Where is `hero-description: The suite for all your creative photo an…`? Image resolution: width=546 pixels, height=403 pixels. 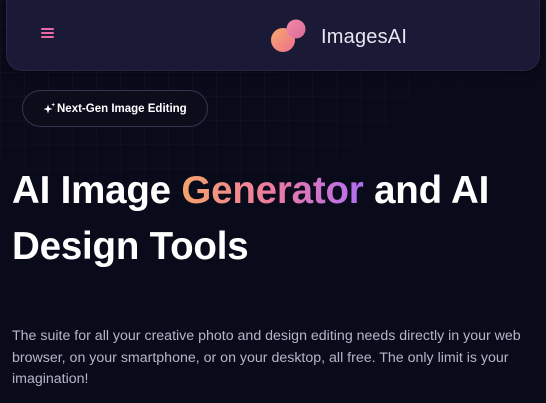
hero-description: The suite for all your creative photo an… is located at coordinates (266, 357).